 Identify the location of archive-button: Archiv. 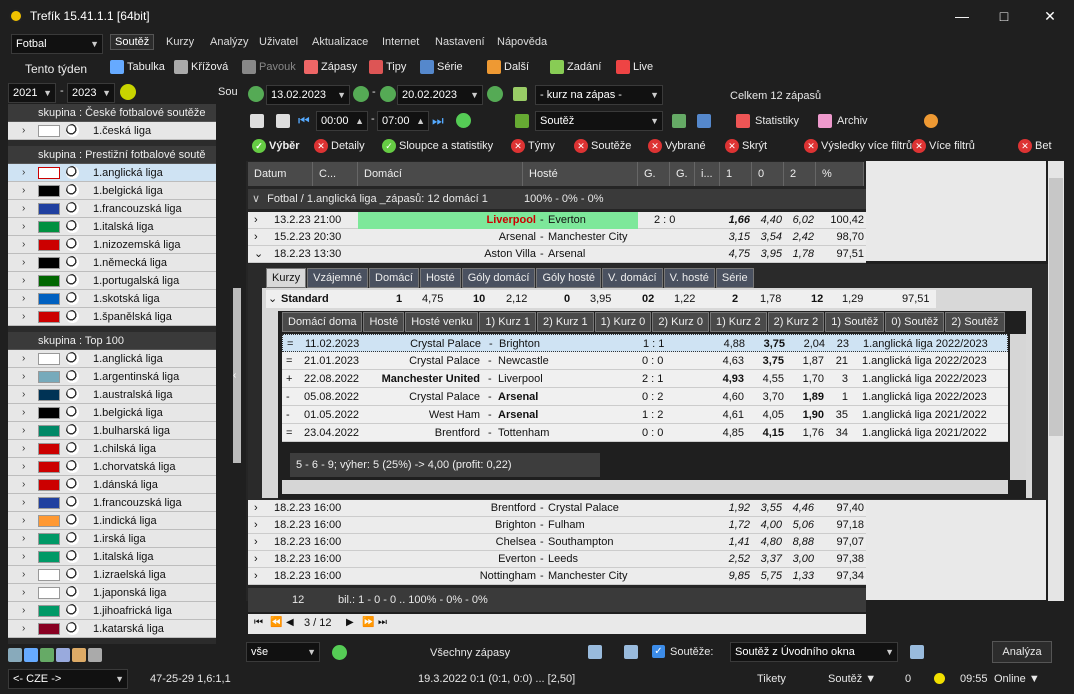
(843, 121).